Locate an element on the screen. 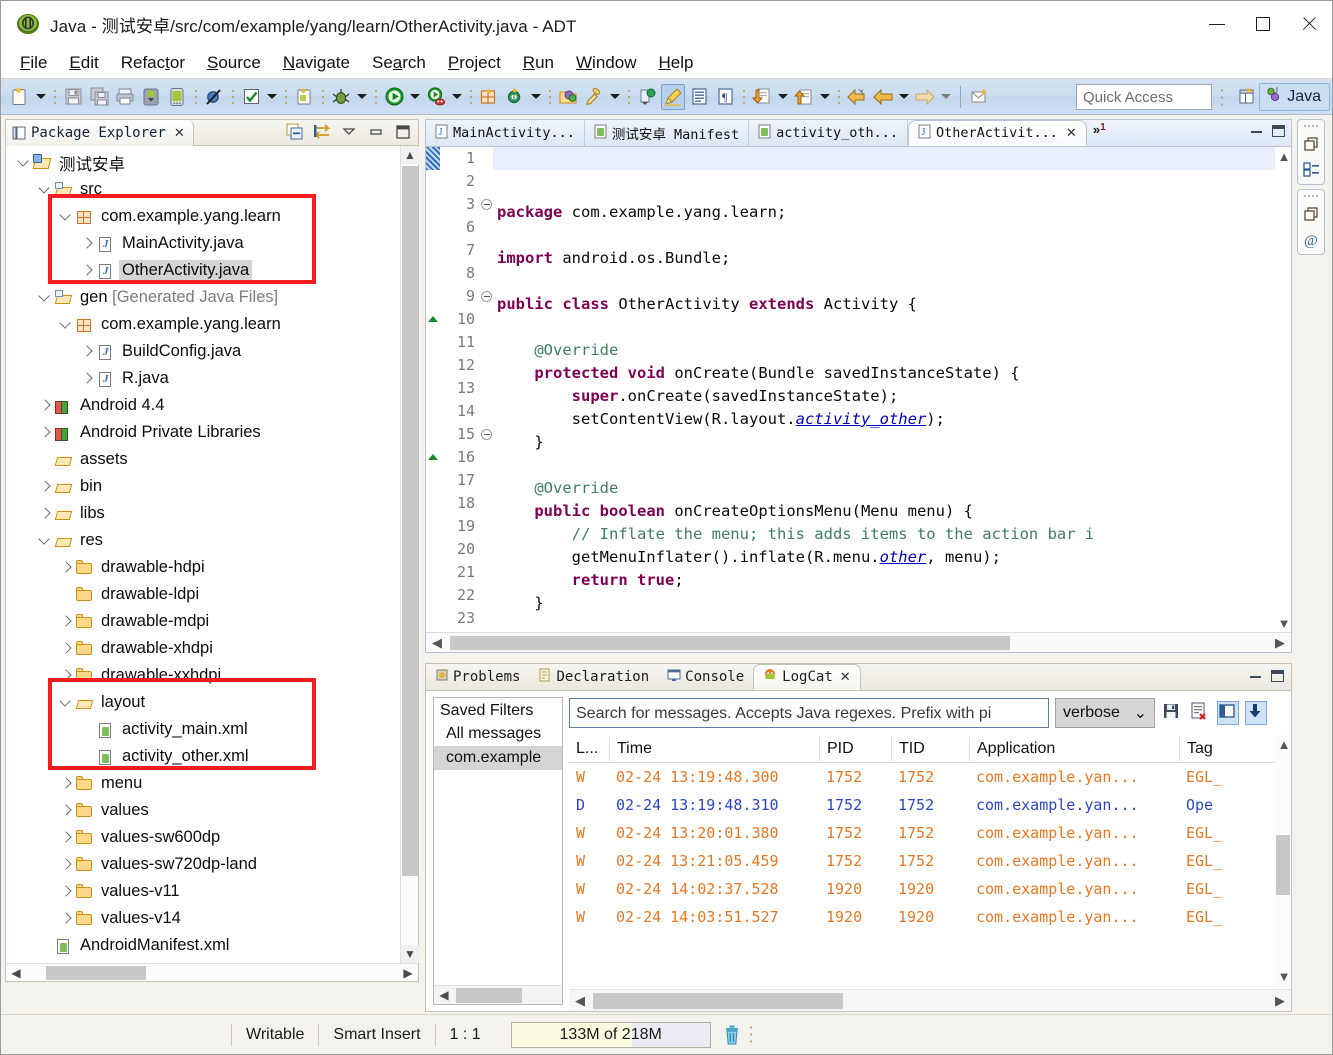  debug-icon is located at coordinates (341, 97).